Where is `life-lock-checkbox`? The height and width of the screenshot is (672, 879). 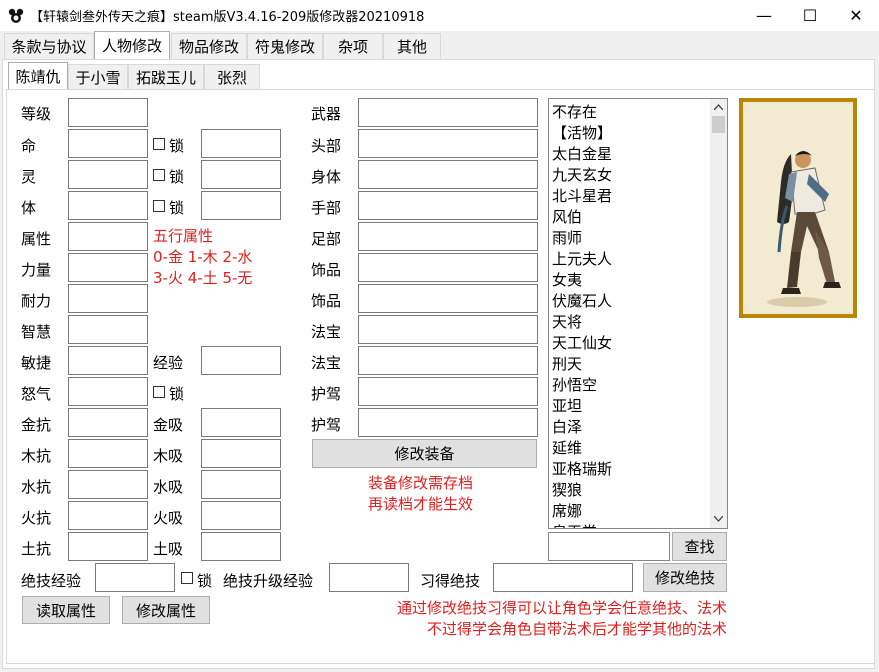
life-lock-checkbox is located at coordinates (159, 144).